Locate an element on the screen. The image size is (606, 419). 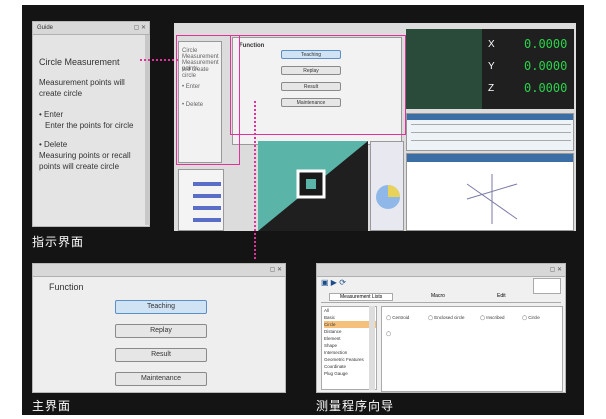
tab-macro: Macro is located at coordinates (438, 296).